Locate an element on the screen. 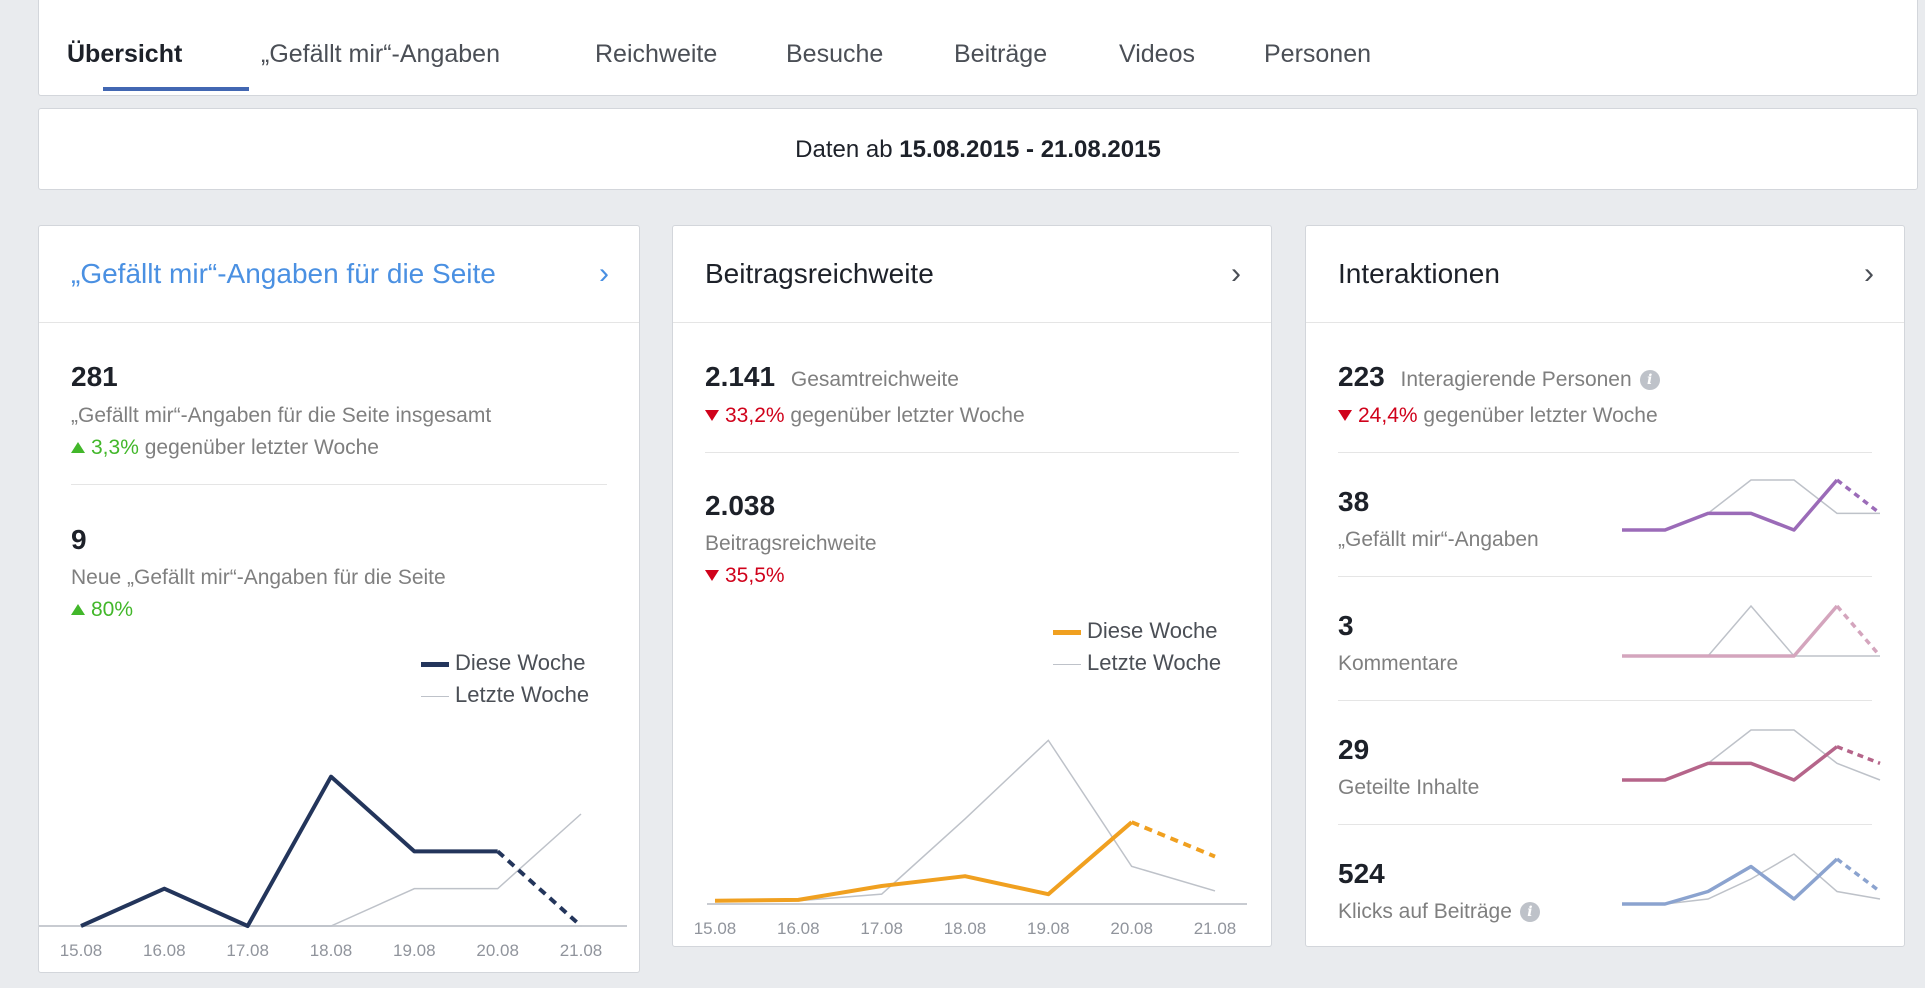  interactions-card-title: Interaktionen is located at coordinates (1419, 274).